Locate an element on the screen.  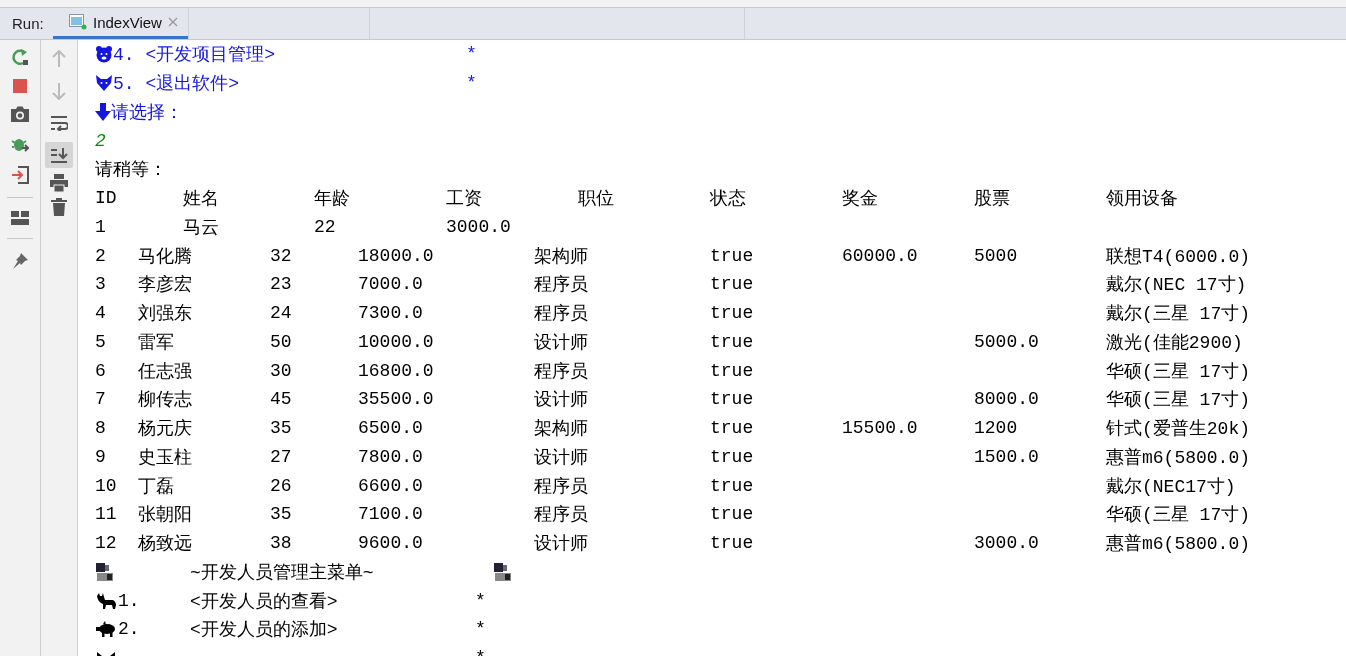
name-cell-text: 任志强 is located at coordinates (165, 371).